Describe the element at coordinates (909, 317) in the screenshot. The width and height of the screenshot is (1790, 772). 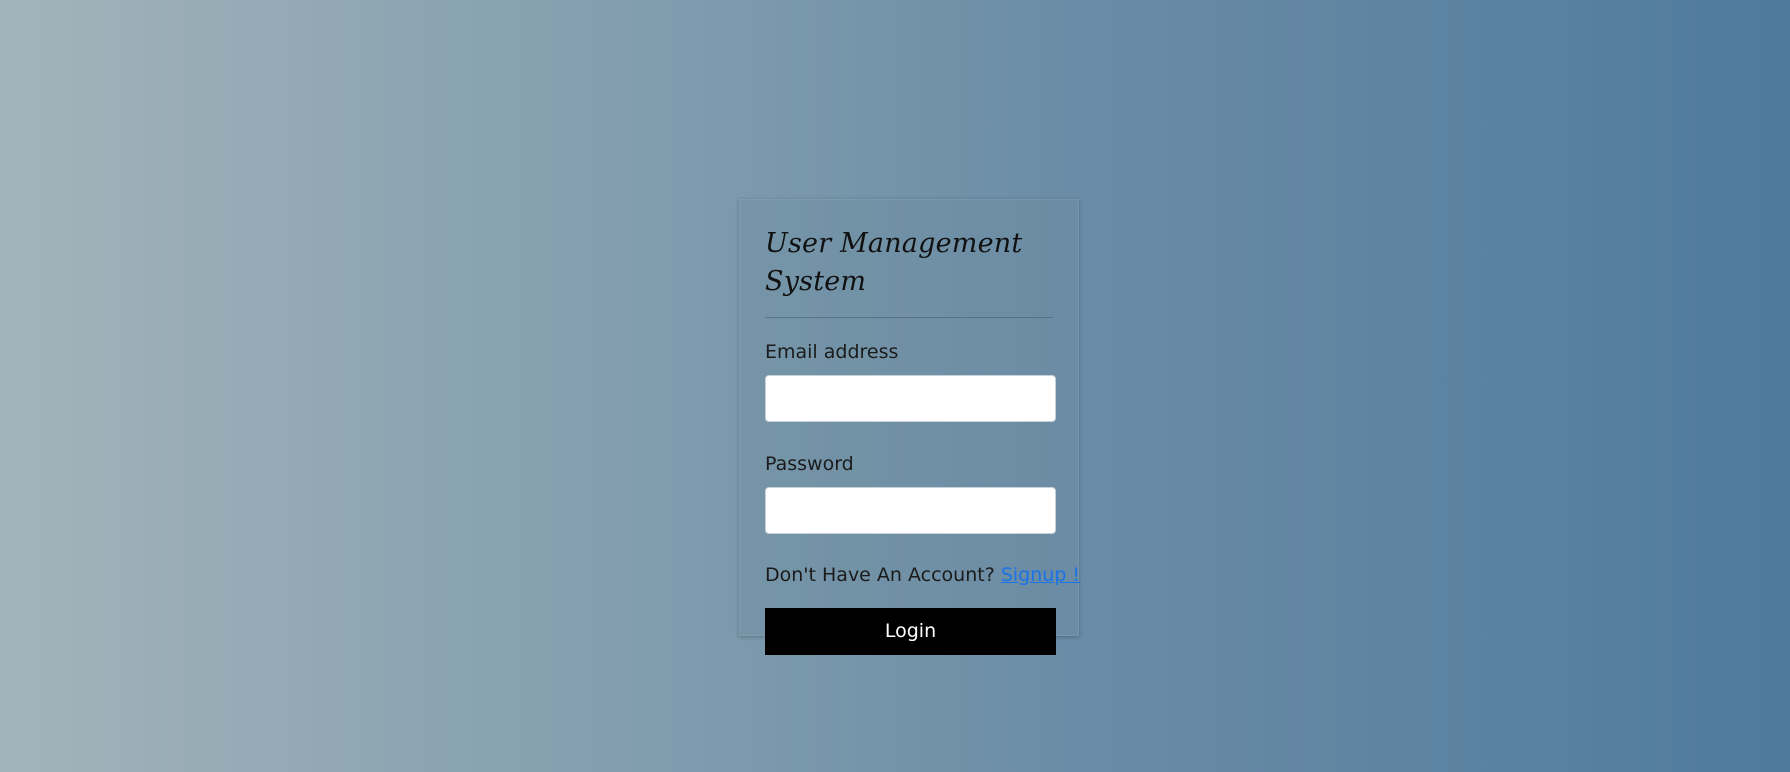
I see `title-divider` at that location.